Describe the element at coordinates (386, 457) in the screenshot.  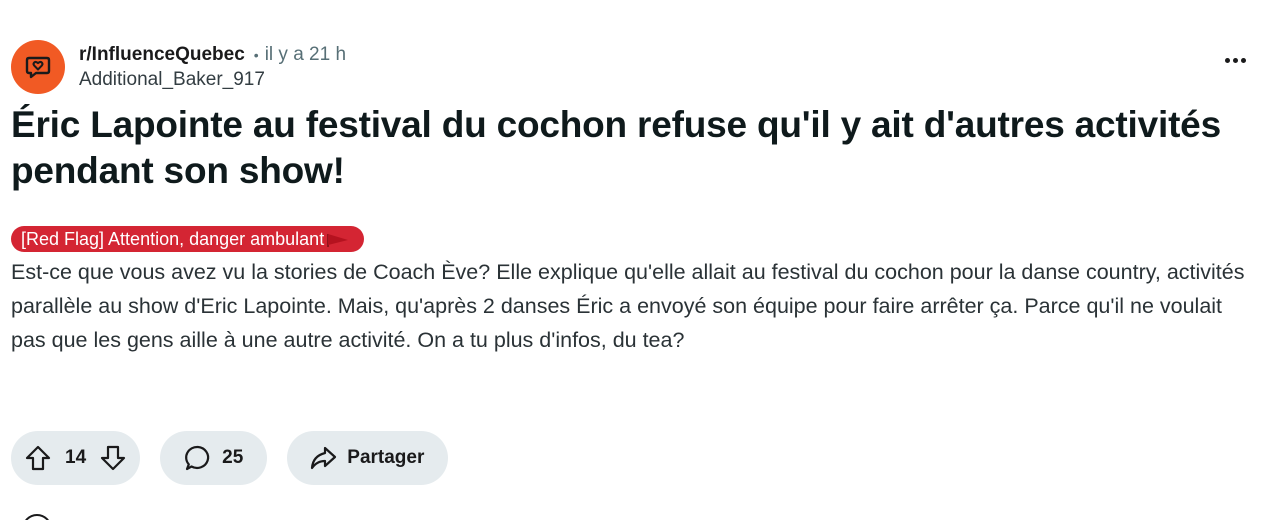
I see `share-label: Partager` at that location.